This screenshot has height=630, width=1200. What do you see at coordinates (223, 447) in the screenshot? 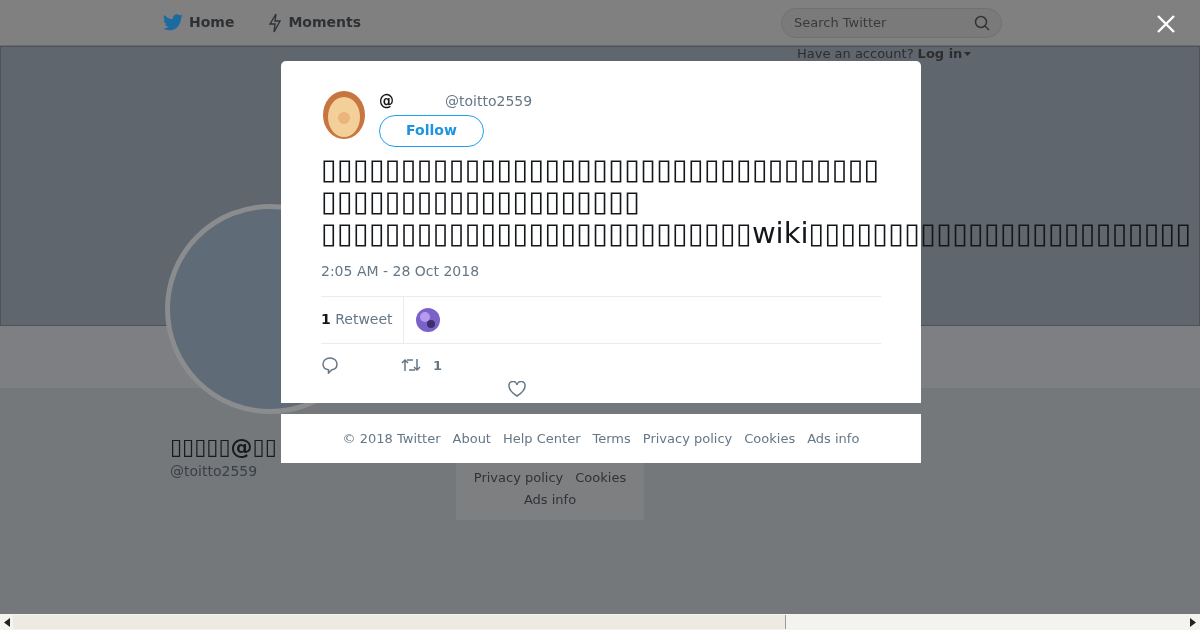
I see `profile-name: ▯▯▯▯▯@▯▯` at bounding box center [223, 447].